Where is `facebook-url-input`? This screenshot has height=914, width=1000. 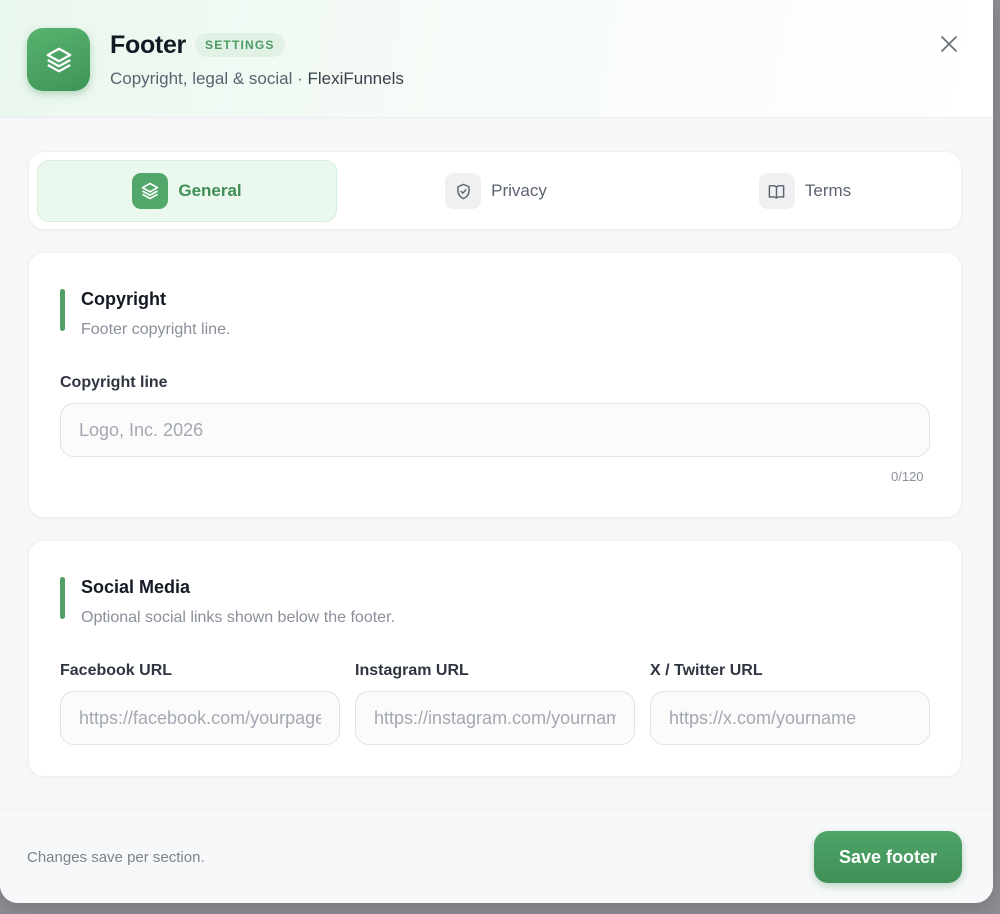
facebook-url-input is located at coordinates (200, 718).